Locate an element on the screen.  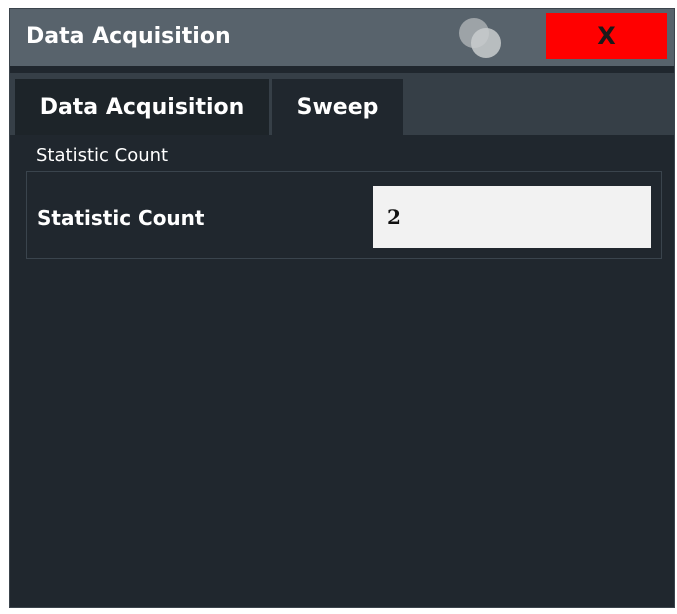
close-button: X is located at coordinates (606, 36).